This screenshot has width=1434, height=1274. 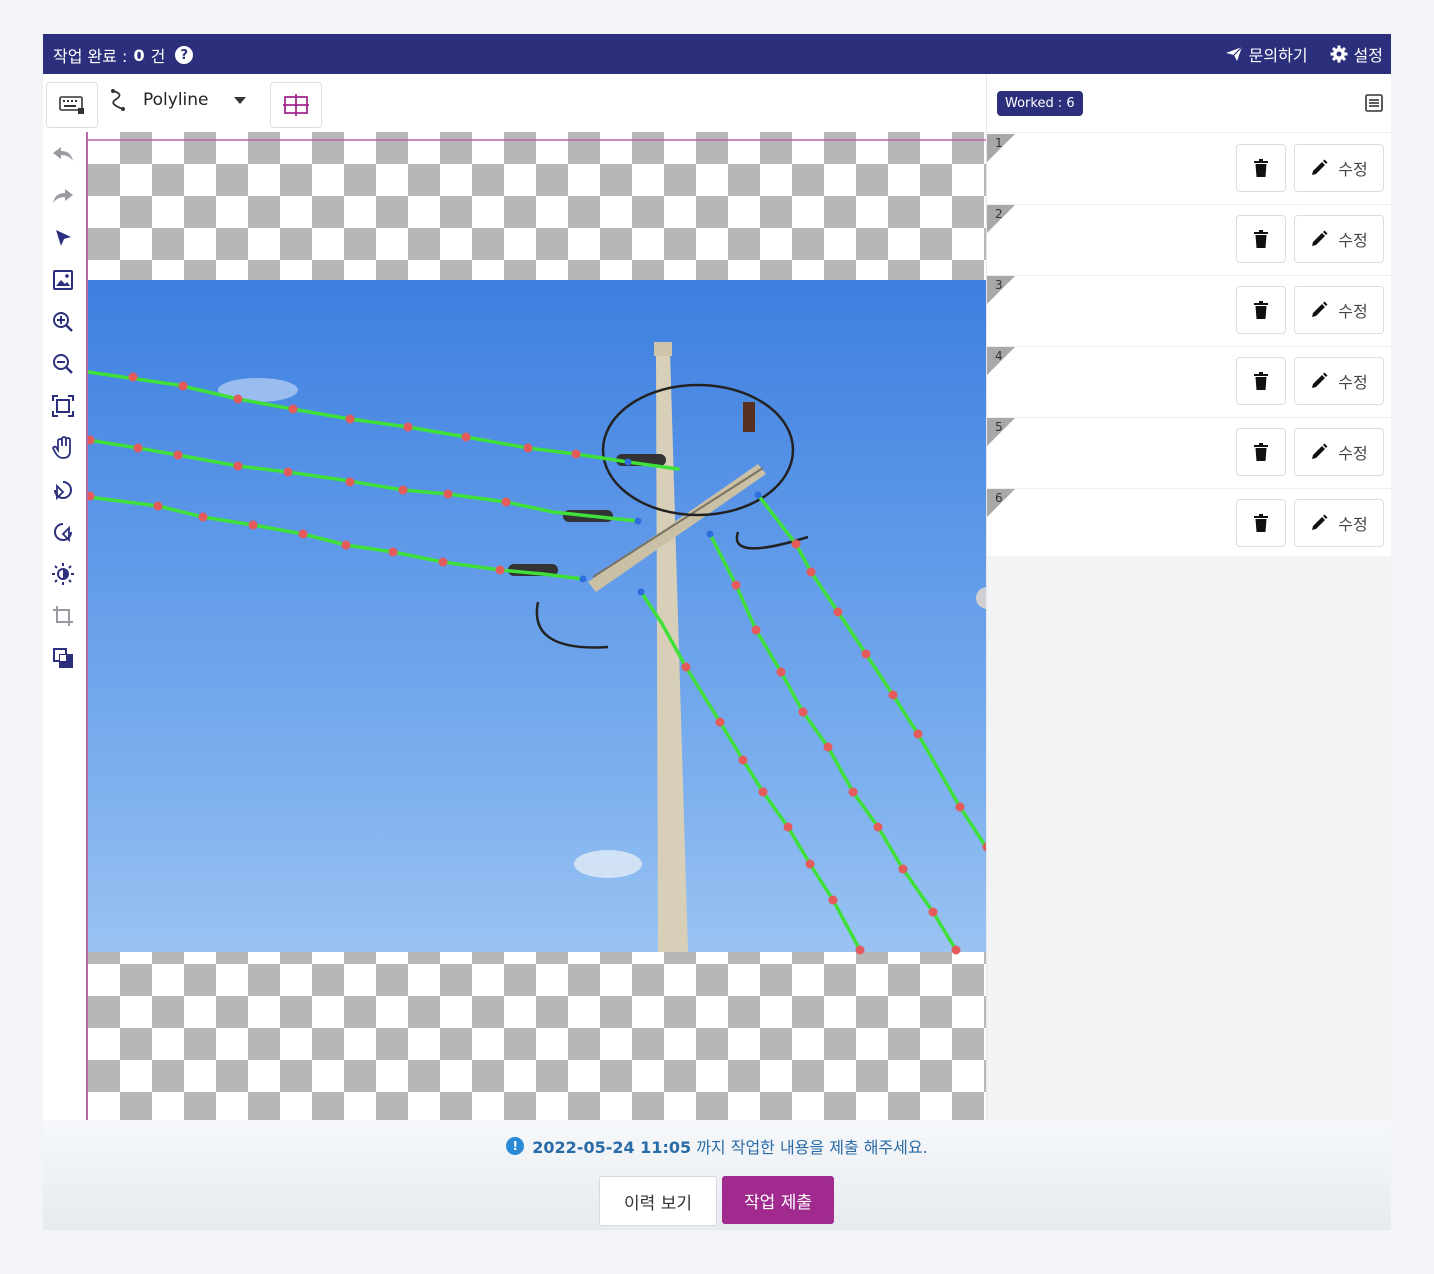 I want to click on brightness-icon, so click(x=63, y=574).